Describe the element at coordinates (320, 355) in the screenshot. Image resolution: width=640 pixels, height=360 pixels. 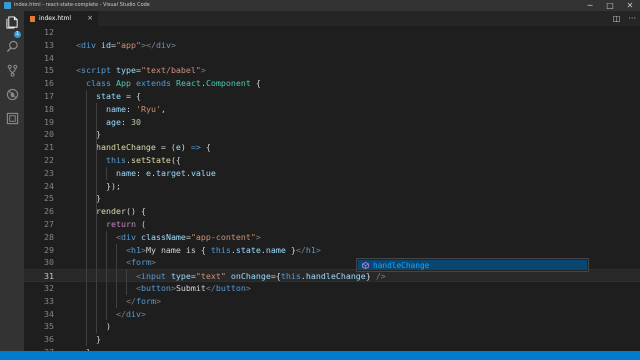
I see `status-bar` at that location.